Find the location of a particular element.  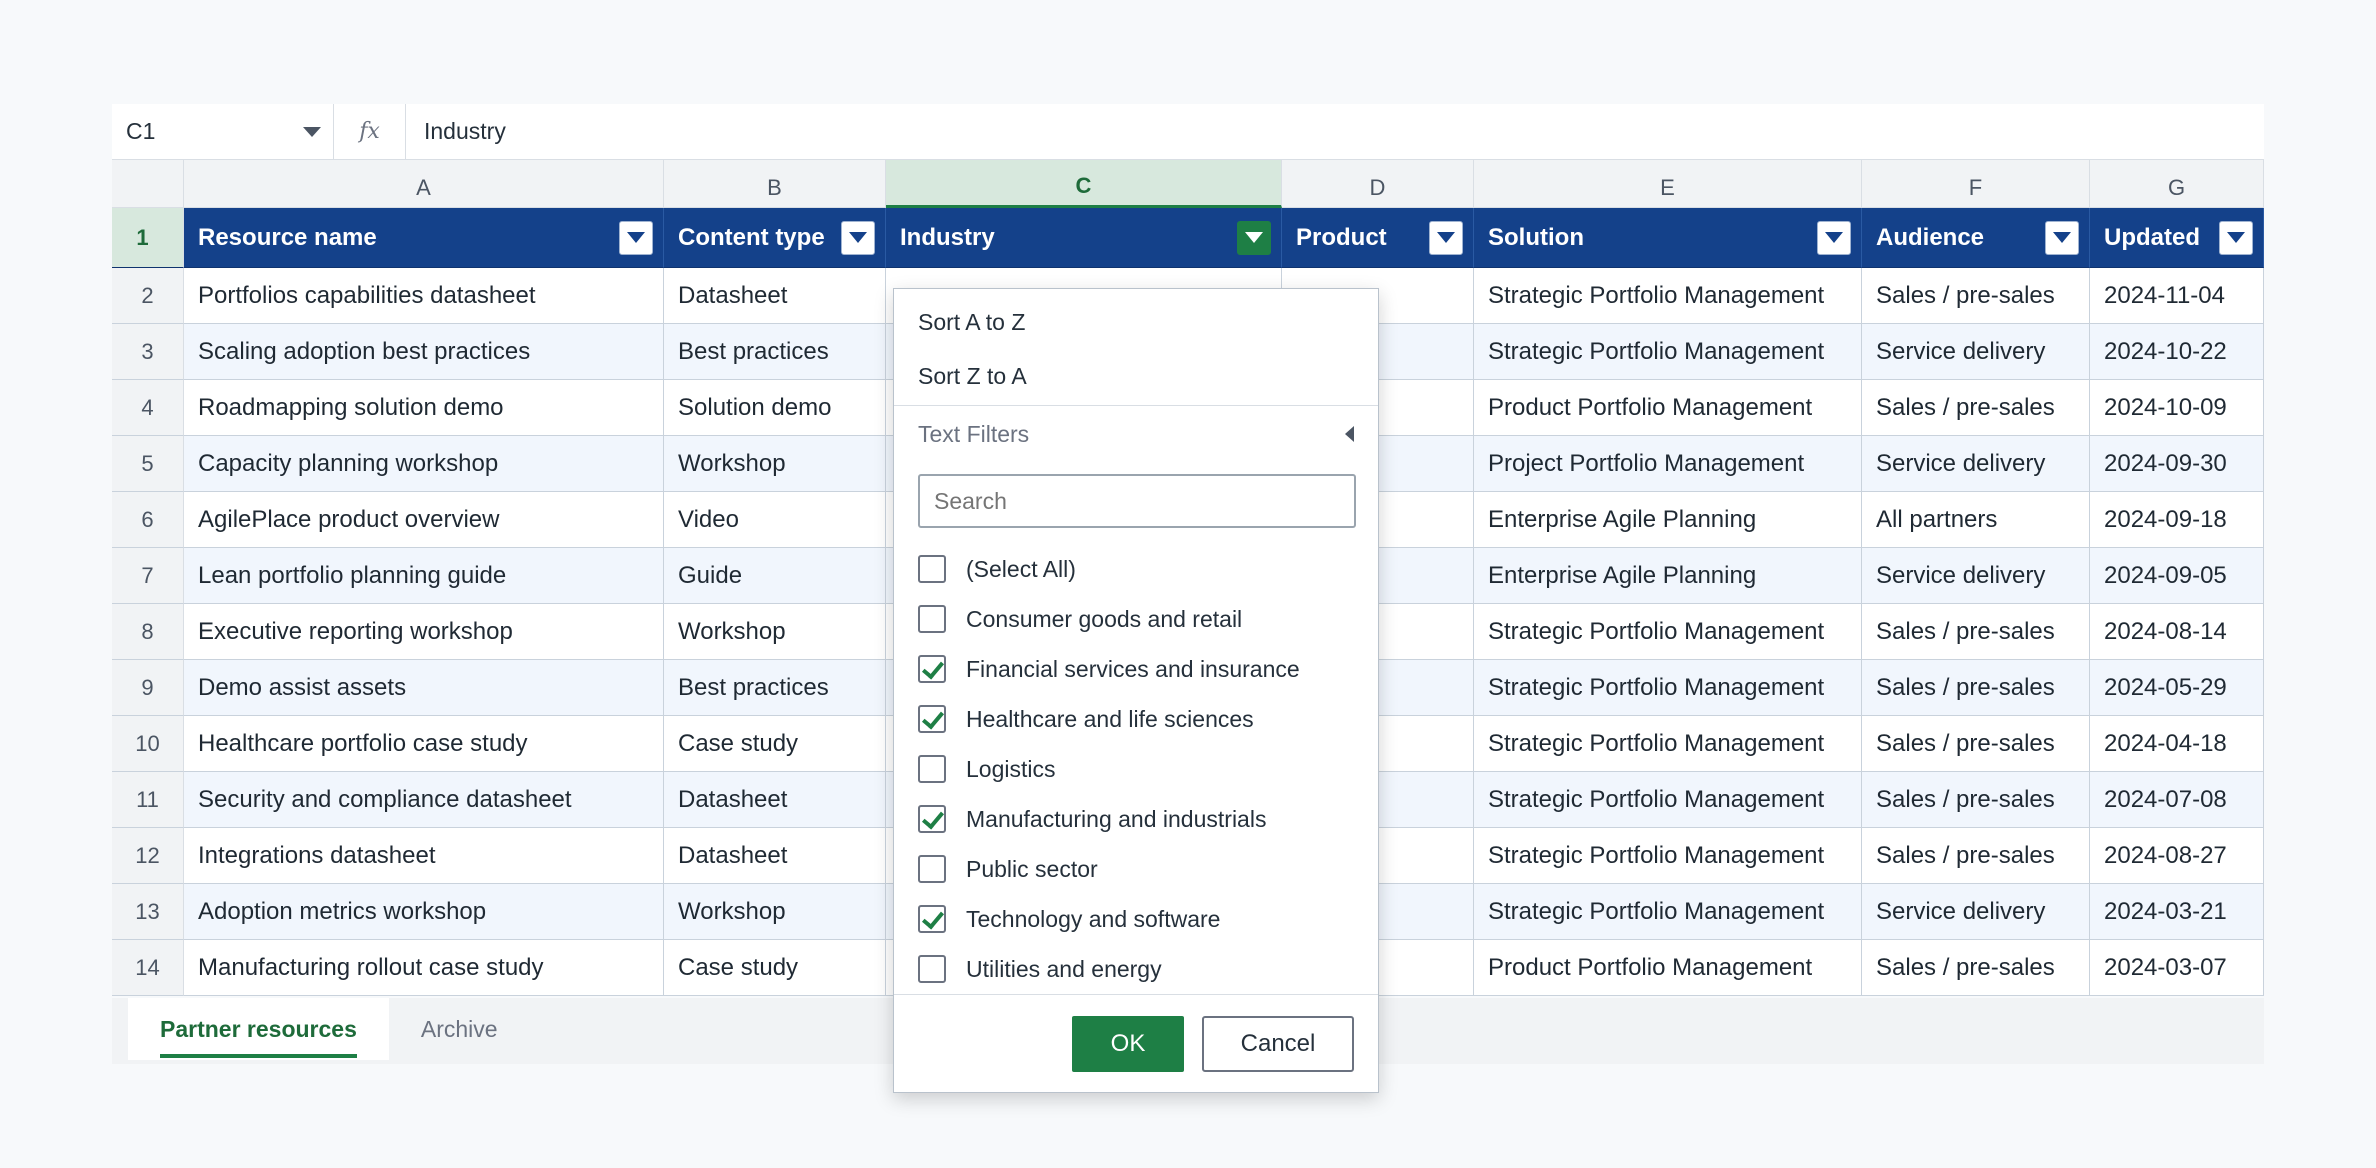

row-number: 7 is located at coordinates (148, 576).